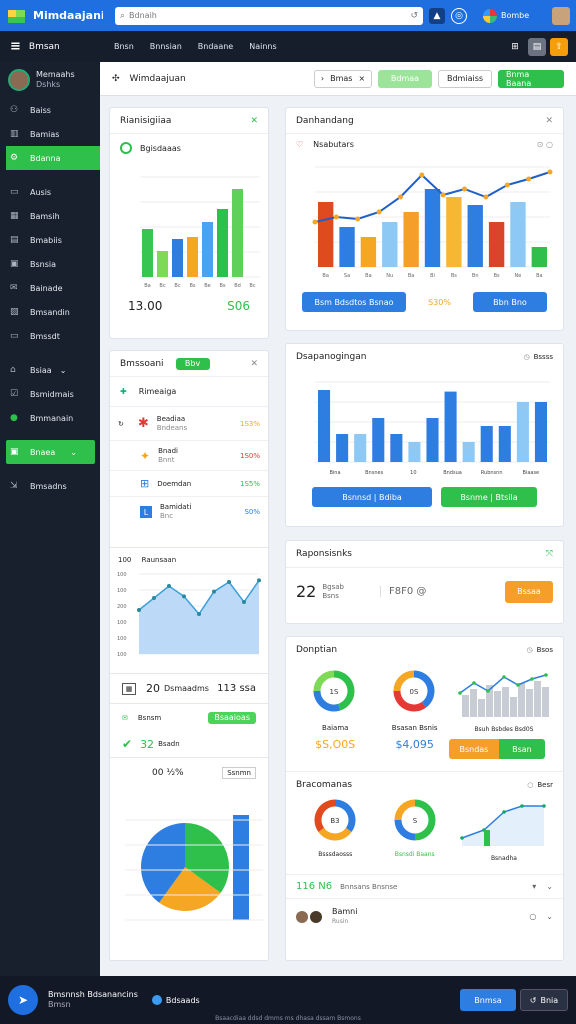 Image resolution: width=576 pixels, height=1024 pixels. Describe the element at coordinates (559, 46) in the screenshot. I see `upload-icon: ⇧` at that location.